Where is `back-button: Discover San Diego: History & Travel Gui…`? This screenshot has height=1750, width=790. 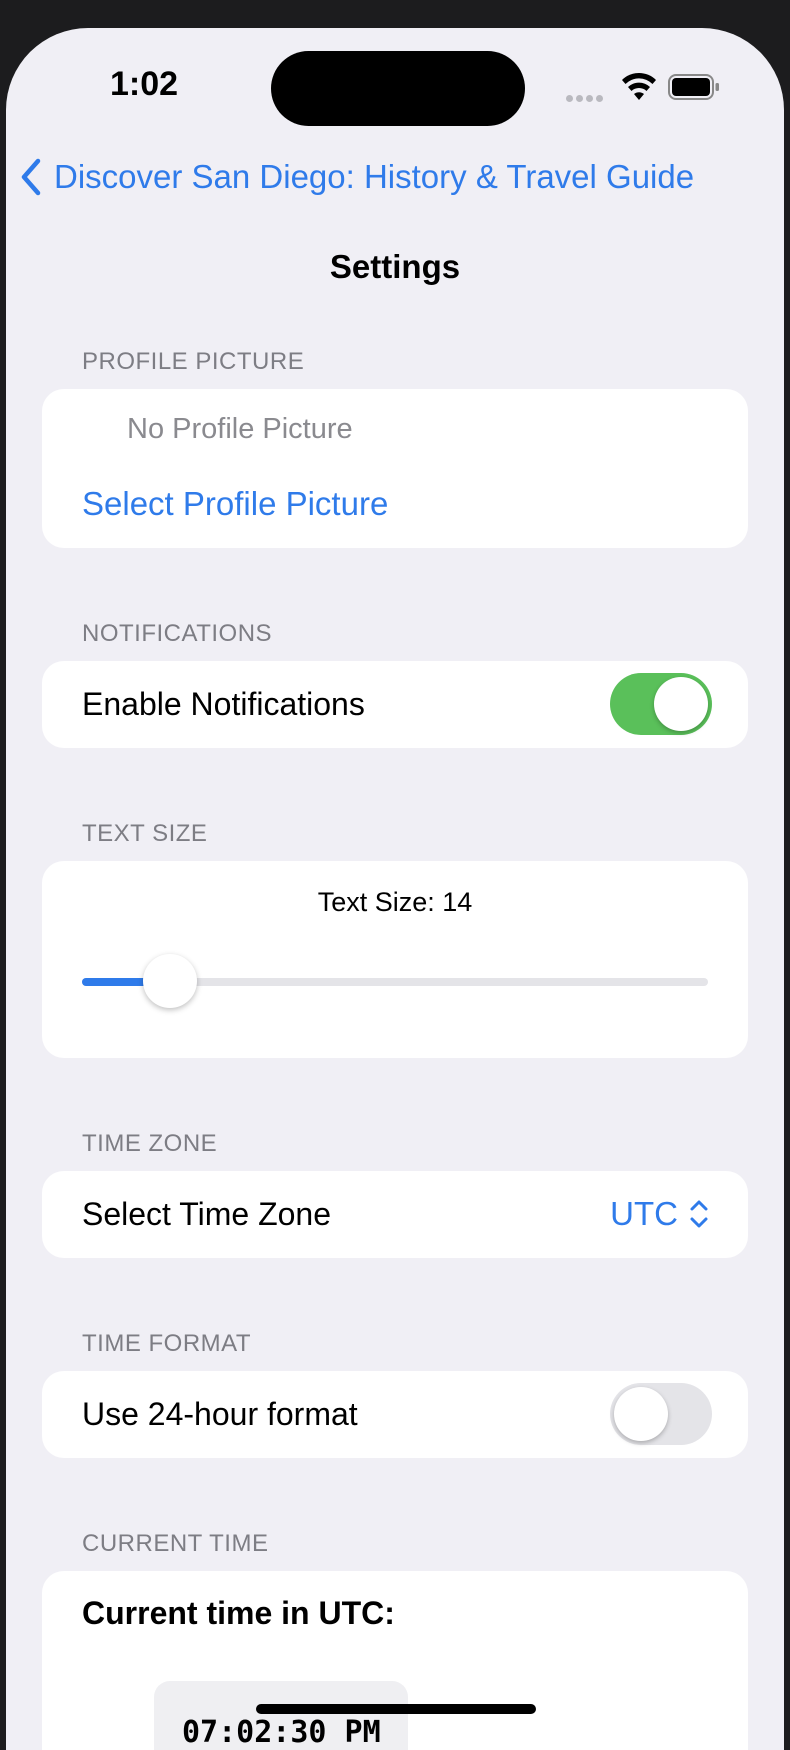
back-button: Discover San Diego: History & Travel Gui… is located at coordinates (357, 177).